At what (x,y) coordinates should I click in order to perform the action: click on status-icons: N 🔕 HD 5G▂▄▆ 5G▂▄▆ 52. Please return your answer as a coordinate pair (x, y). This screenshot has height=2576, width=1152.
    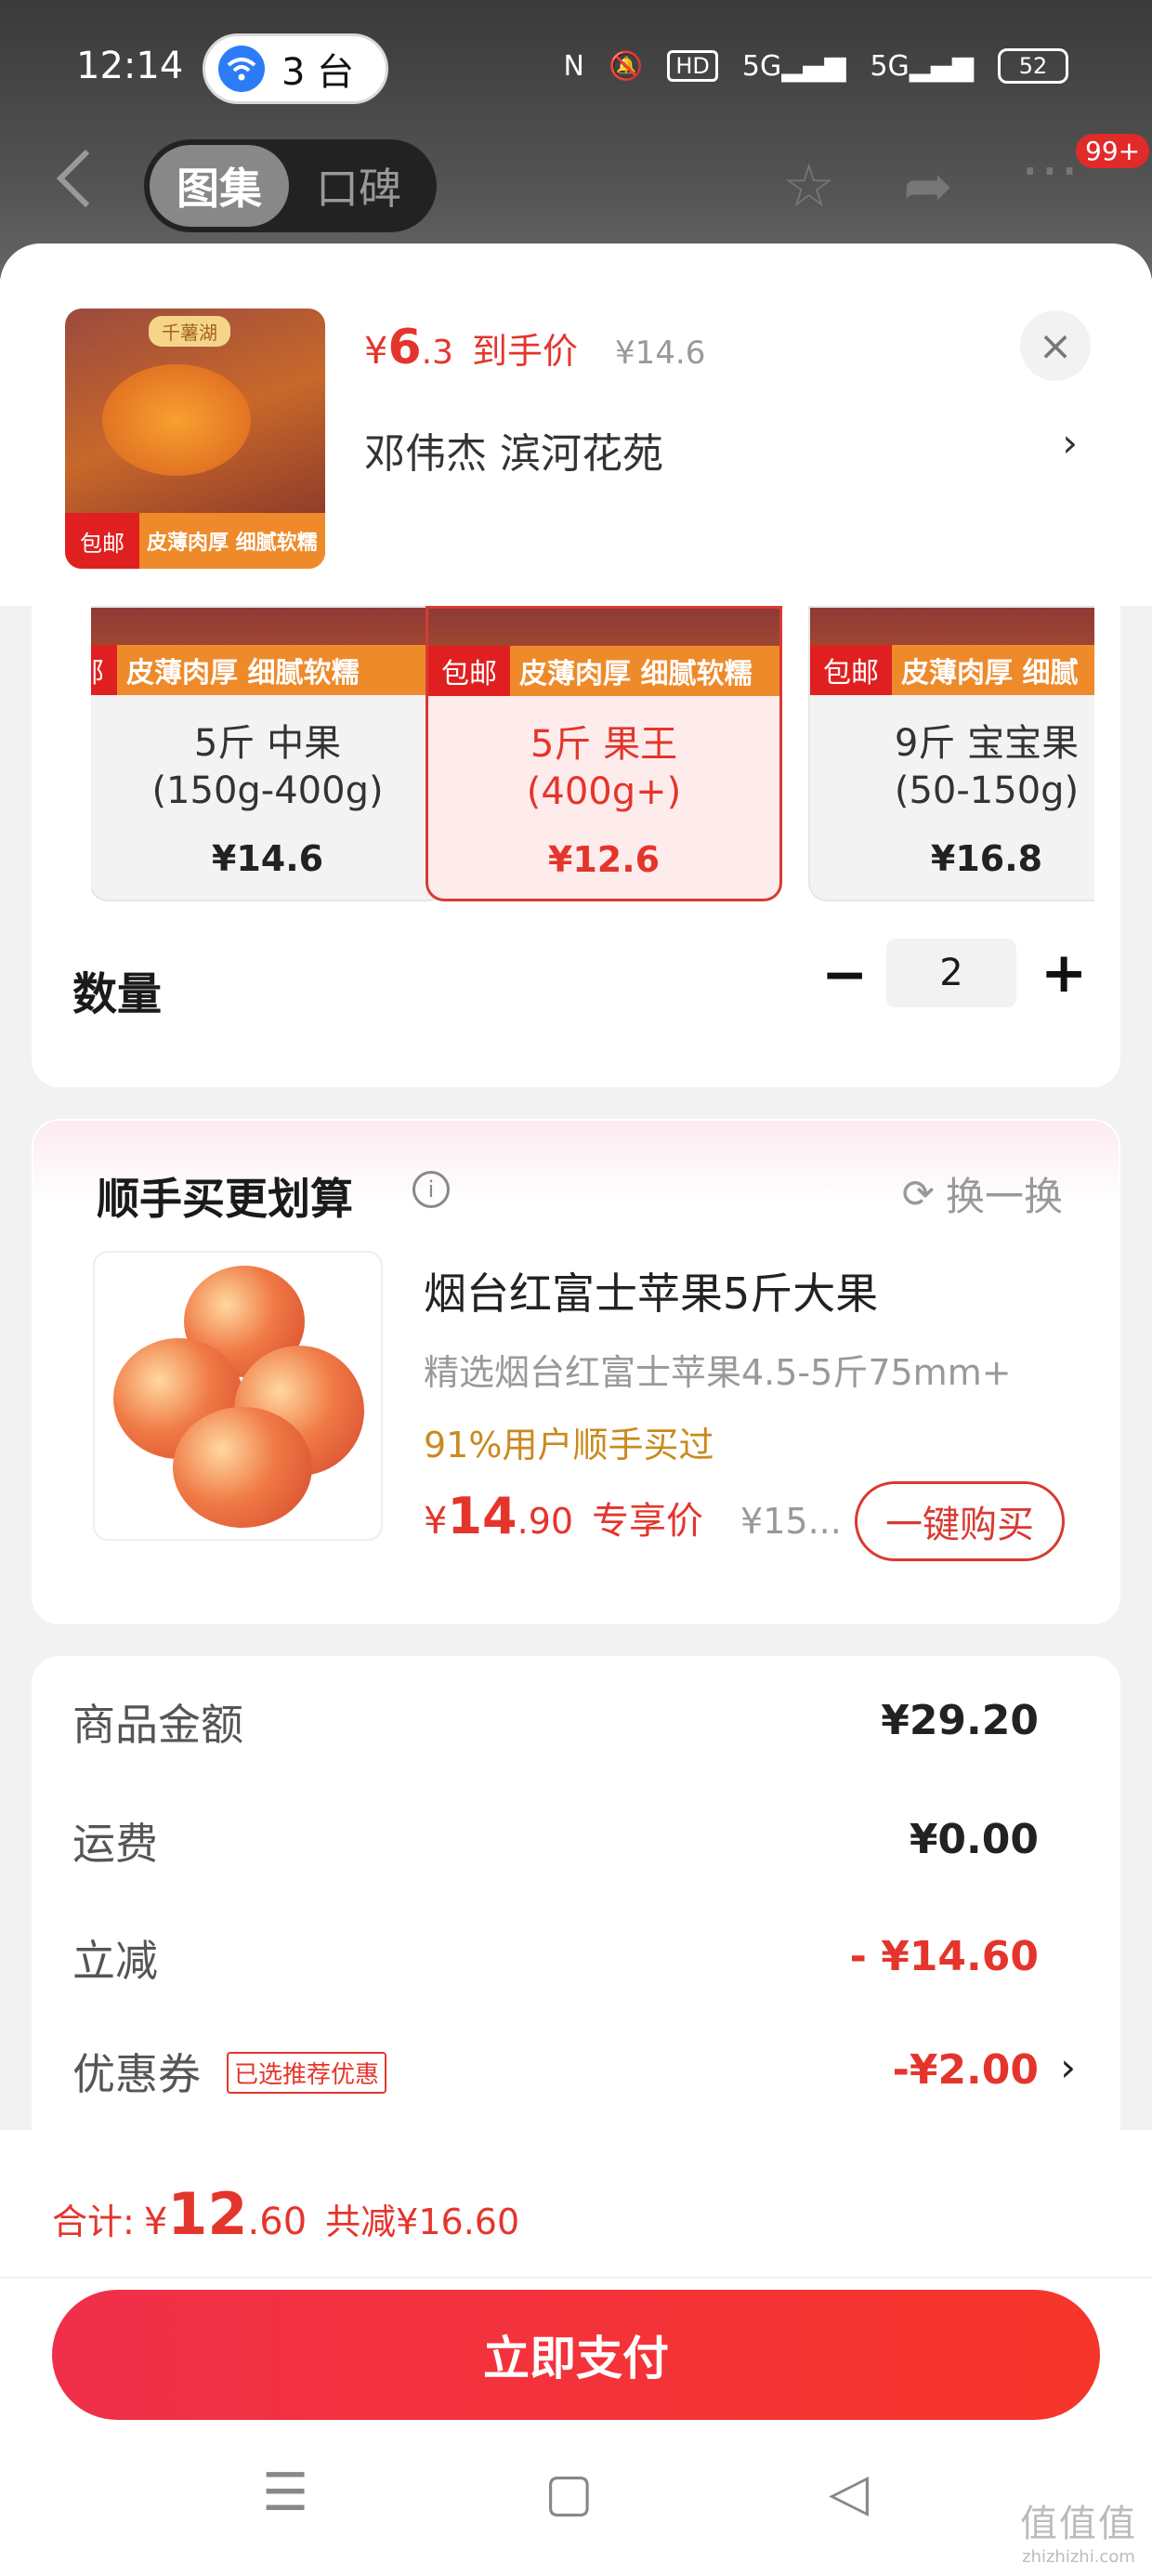
    Looking at the image, I should click on (816, 66).